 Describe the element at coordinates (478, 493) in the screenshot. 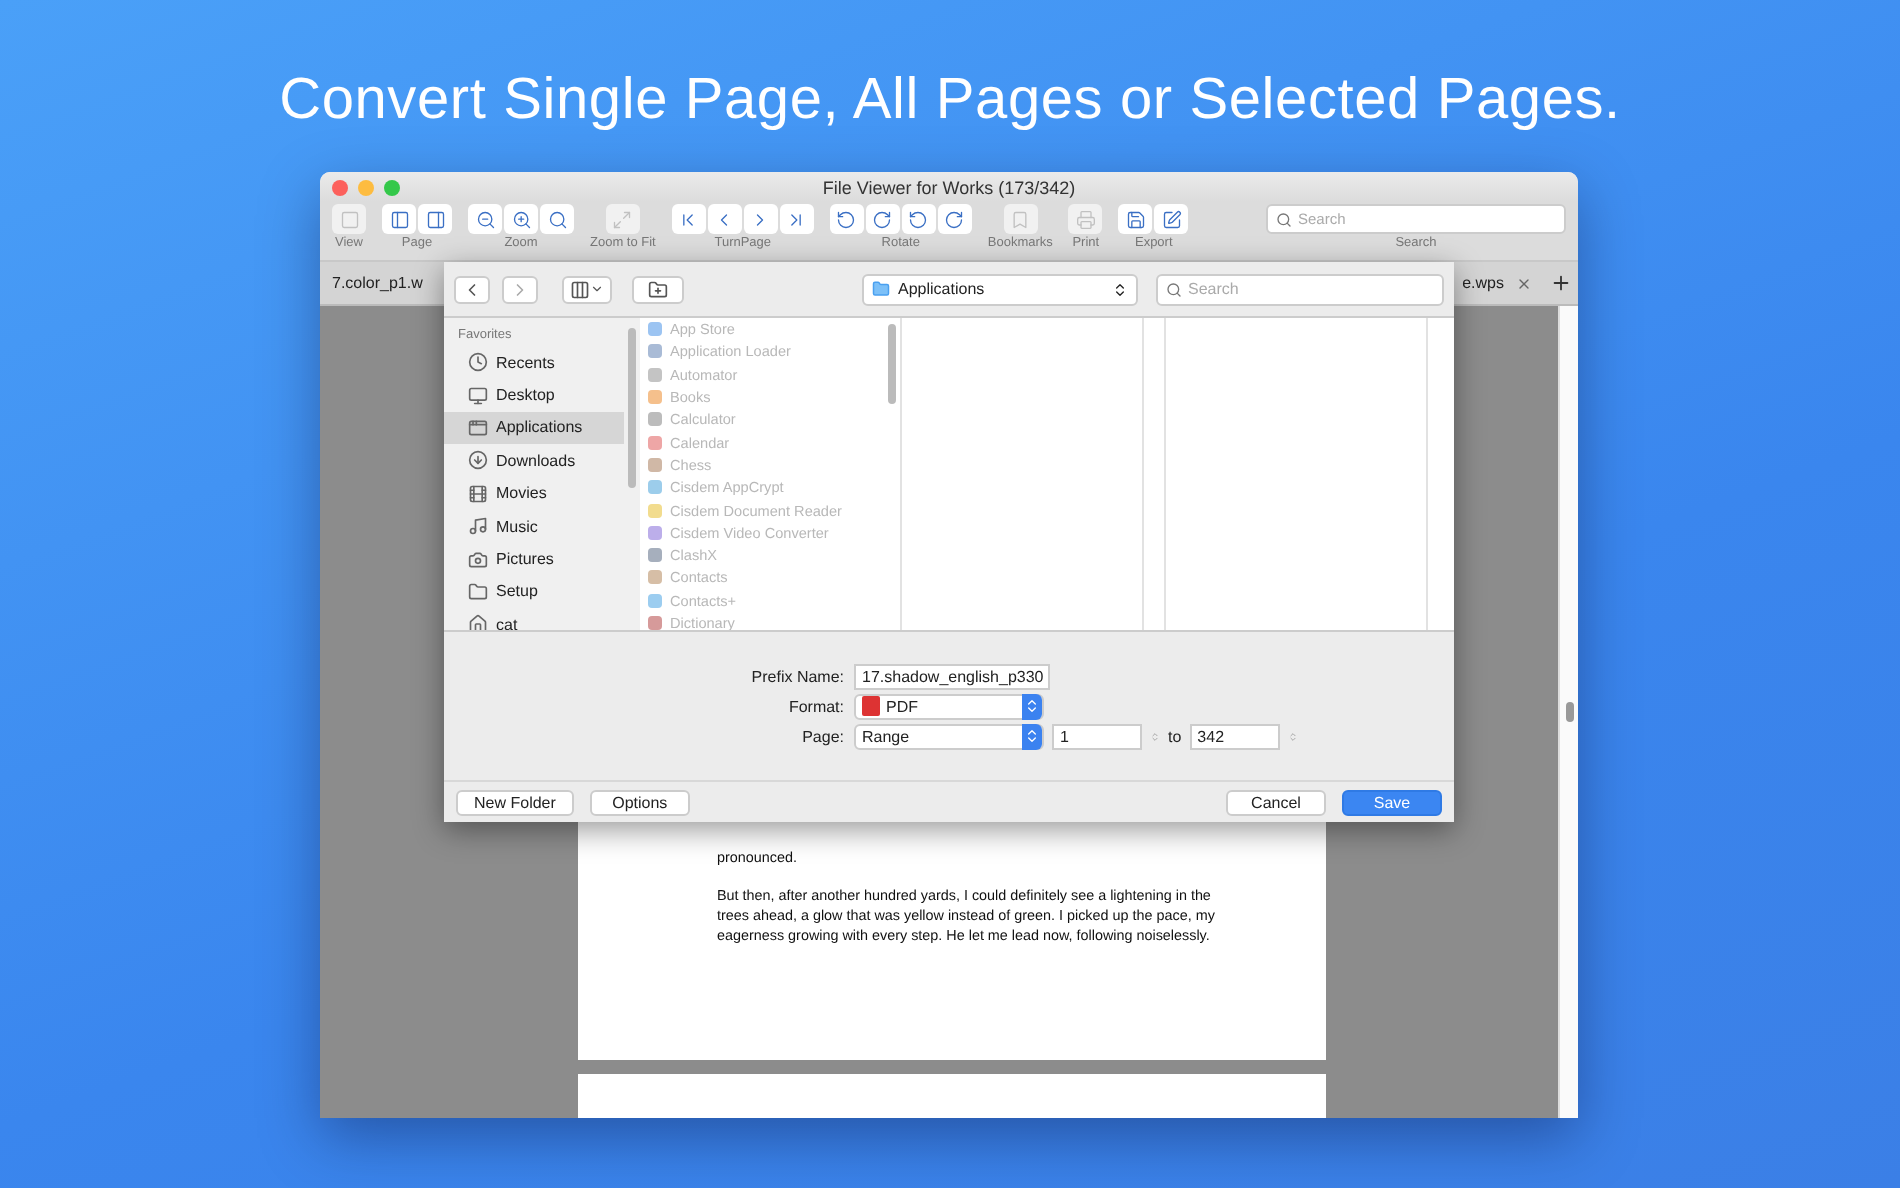

I see `film-icon` at that location.